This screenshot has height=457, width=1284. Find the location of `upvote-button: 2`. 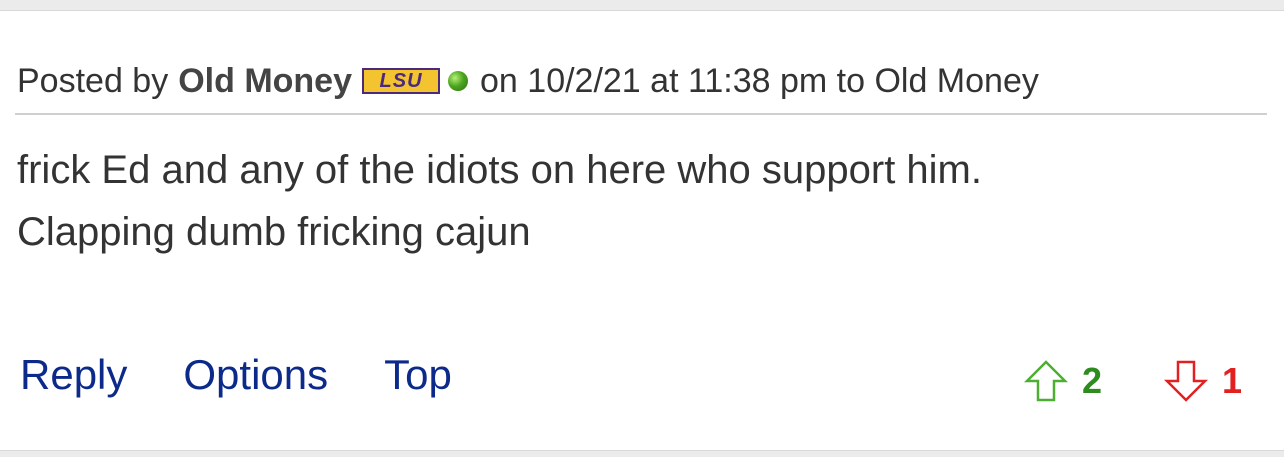

upvote-button: 2 is located at coordinates (1063, 381).